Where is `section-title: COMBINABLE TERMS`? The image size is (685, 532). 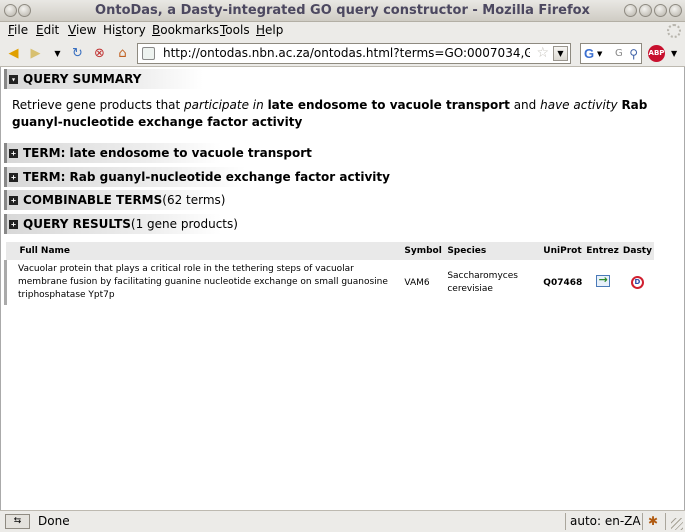 section-title: COMBINABLE TERMS is located at coordinates (93, 200).